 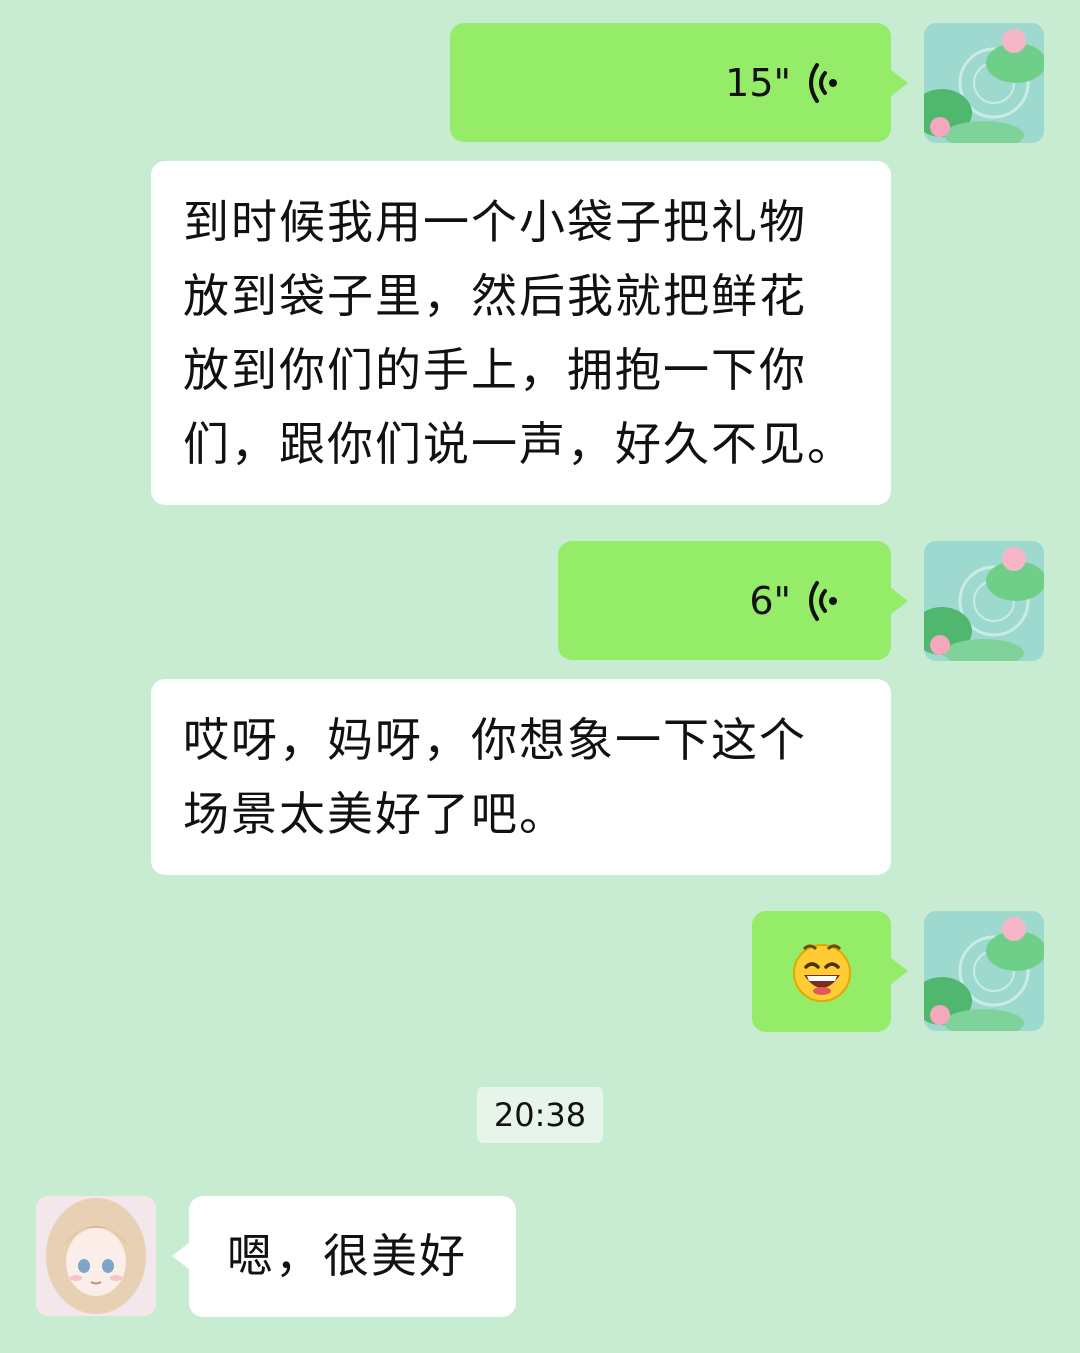 I want to click on text-message-bubble: 哎呀，妈呀，你想象一下这个 场景太美好了吧。, so click(x=521, y=777).